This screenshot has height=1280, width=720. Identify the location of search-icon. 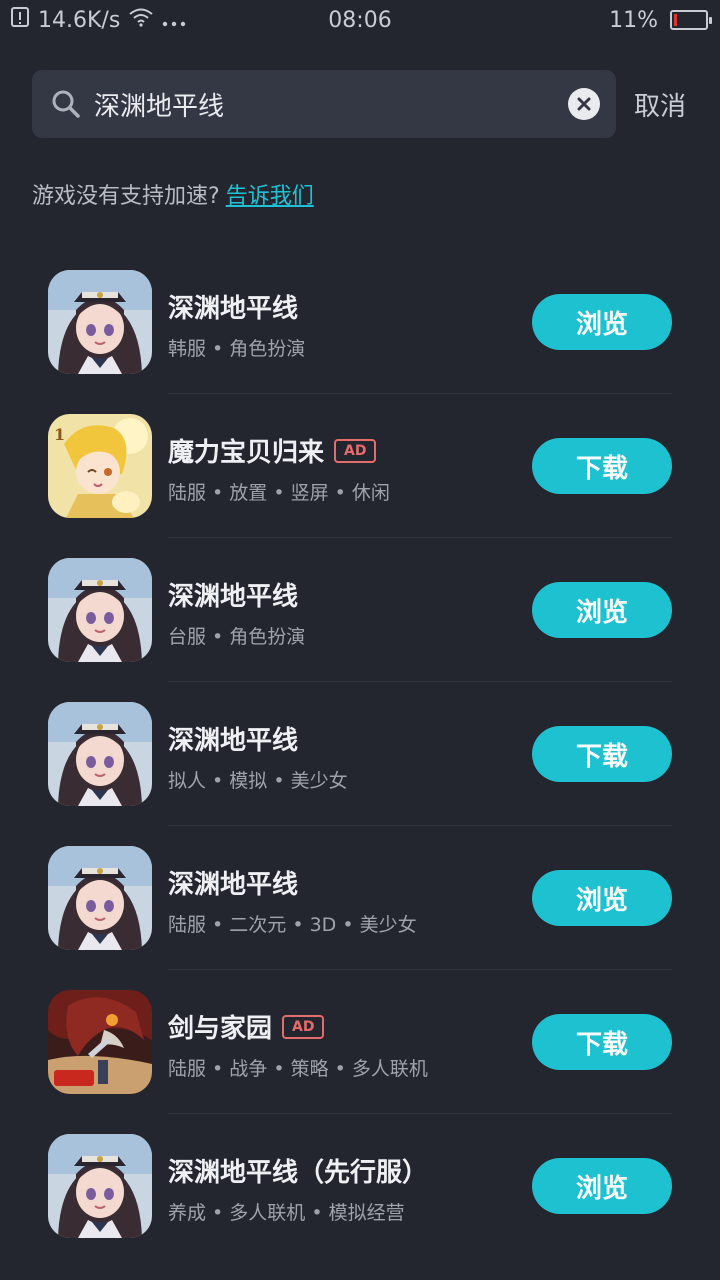
(66, 104).